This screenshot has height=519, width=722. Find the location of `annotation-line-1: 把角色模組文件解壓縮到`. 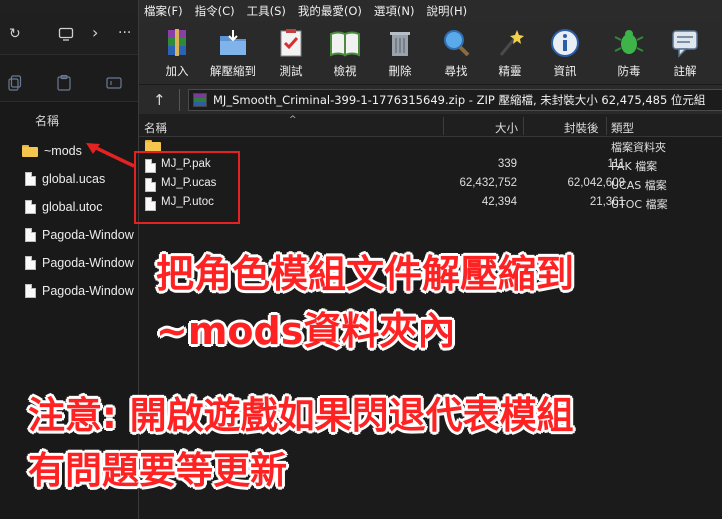

annotation-line-1: 把角色模組文件解壓縮到 is located at coordinates (365, 274).